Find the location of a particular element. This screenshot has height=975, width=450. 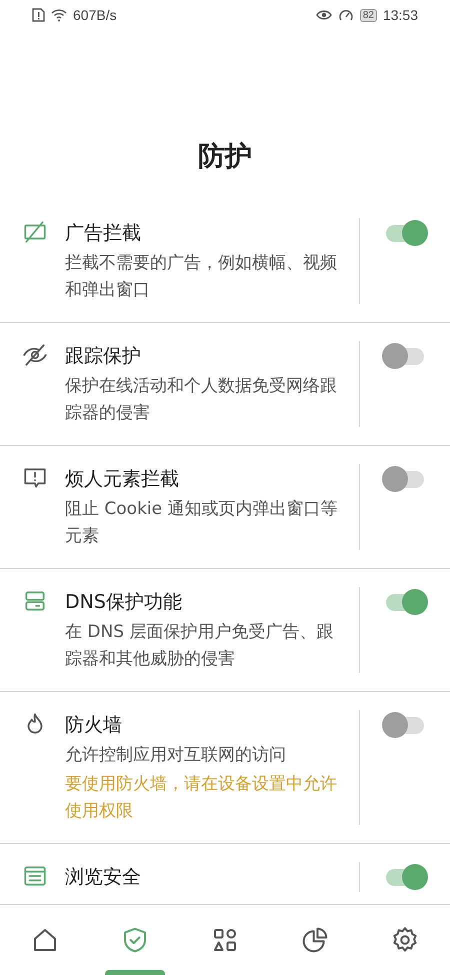

feature-title: DNS保护功能 is located at coordinates (124, 602).